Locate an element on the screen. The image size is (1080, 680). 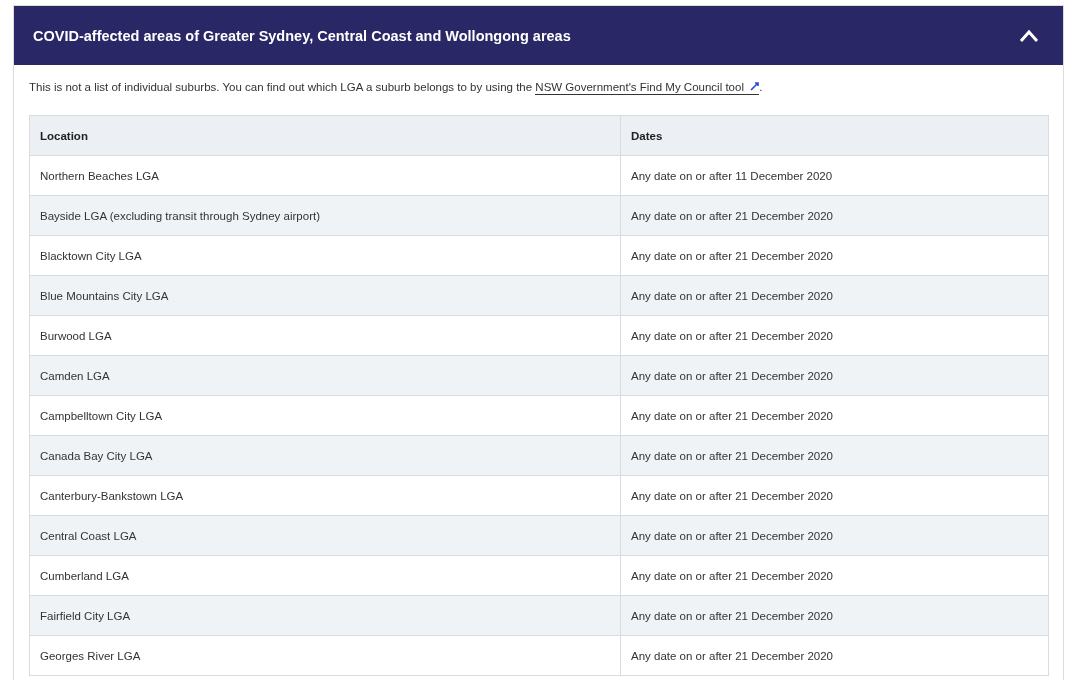
table-cell: Bayside LGA (excluding transit through Sydney airport) is located at coordinates (325, 215).